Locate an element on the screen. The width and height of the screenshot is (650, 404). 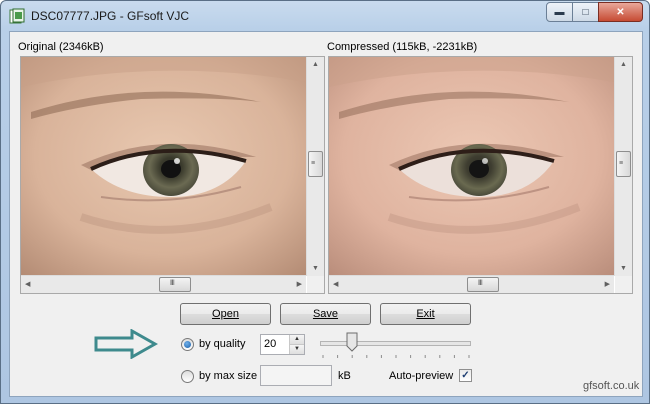
save-button-label: Save is located at coordinates (325, 314).